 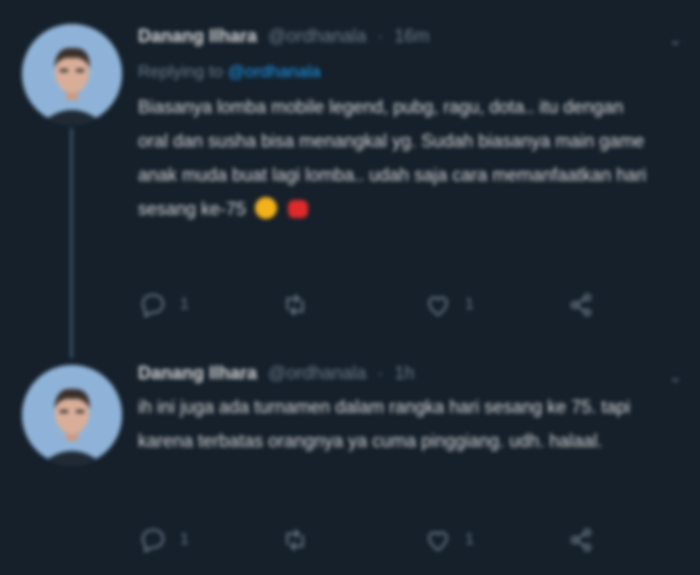 I want to click on timestamp: 1h, so click(x=404, y=373).